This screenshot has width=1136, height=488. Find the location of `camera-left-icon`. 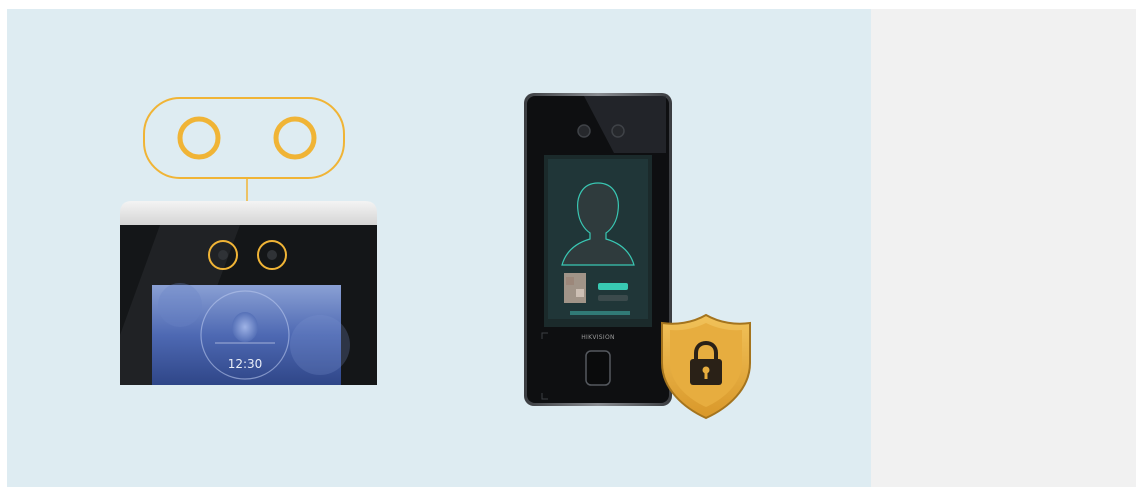

camera-left-icon is located at coordinates (584, 131).